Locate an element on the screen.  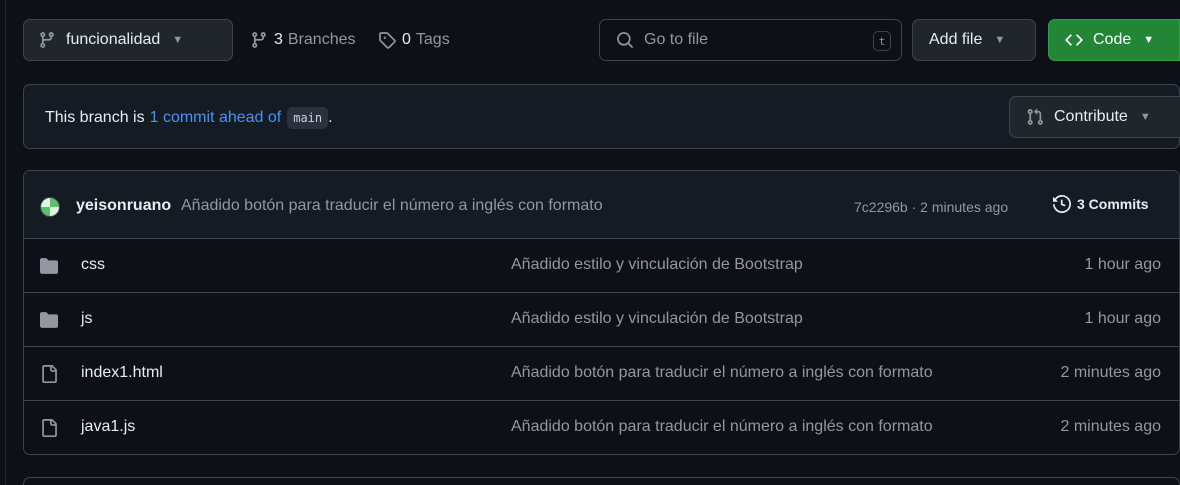
branch-selector-button: funcionalidad ▼ is located at coordinates (128, 40).